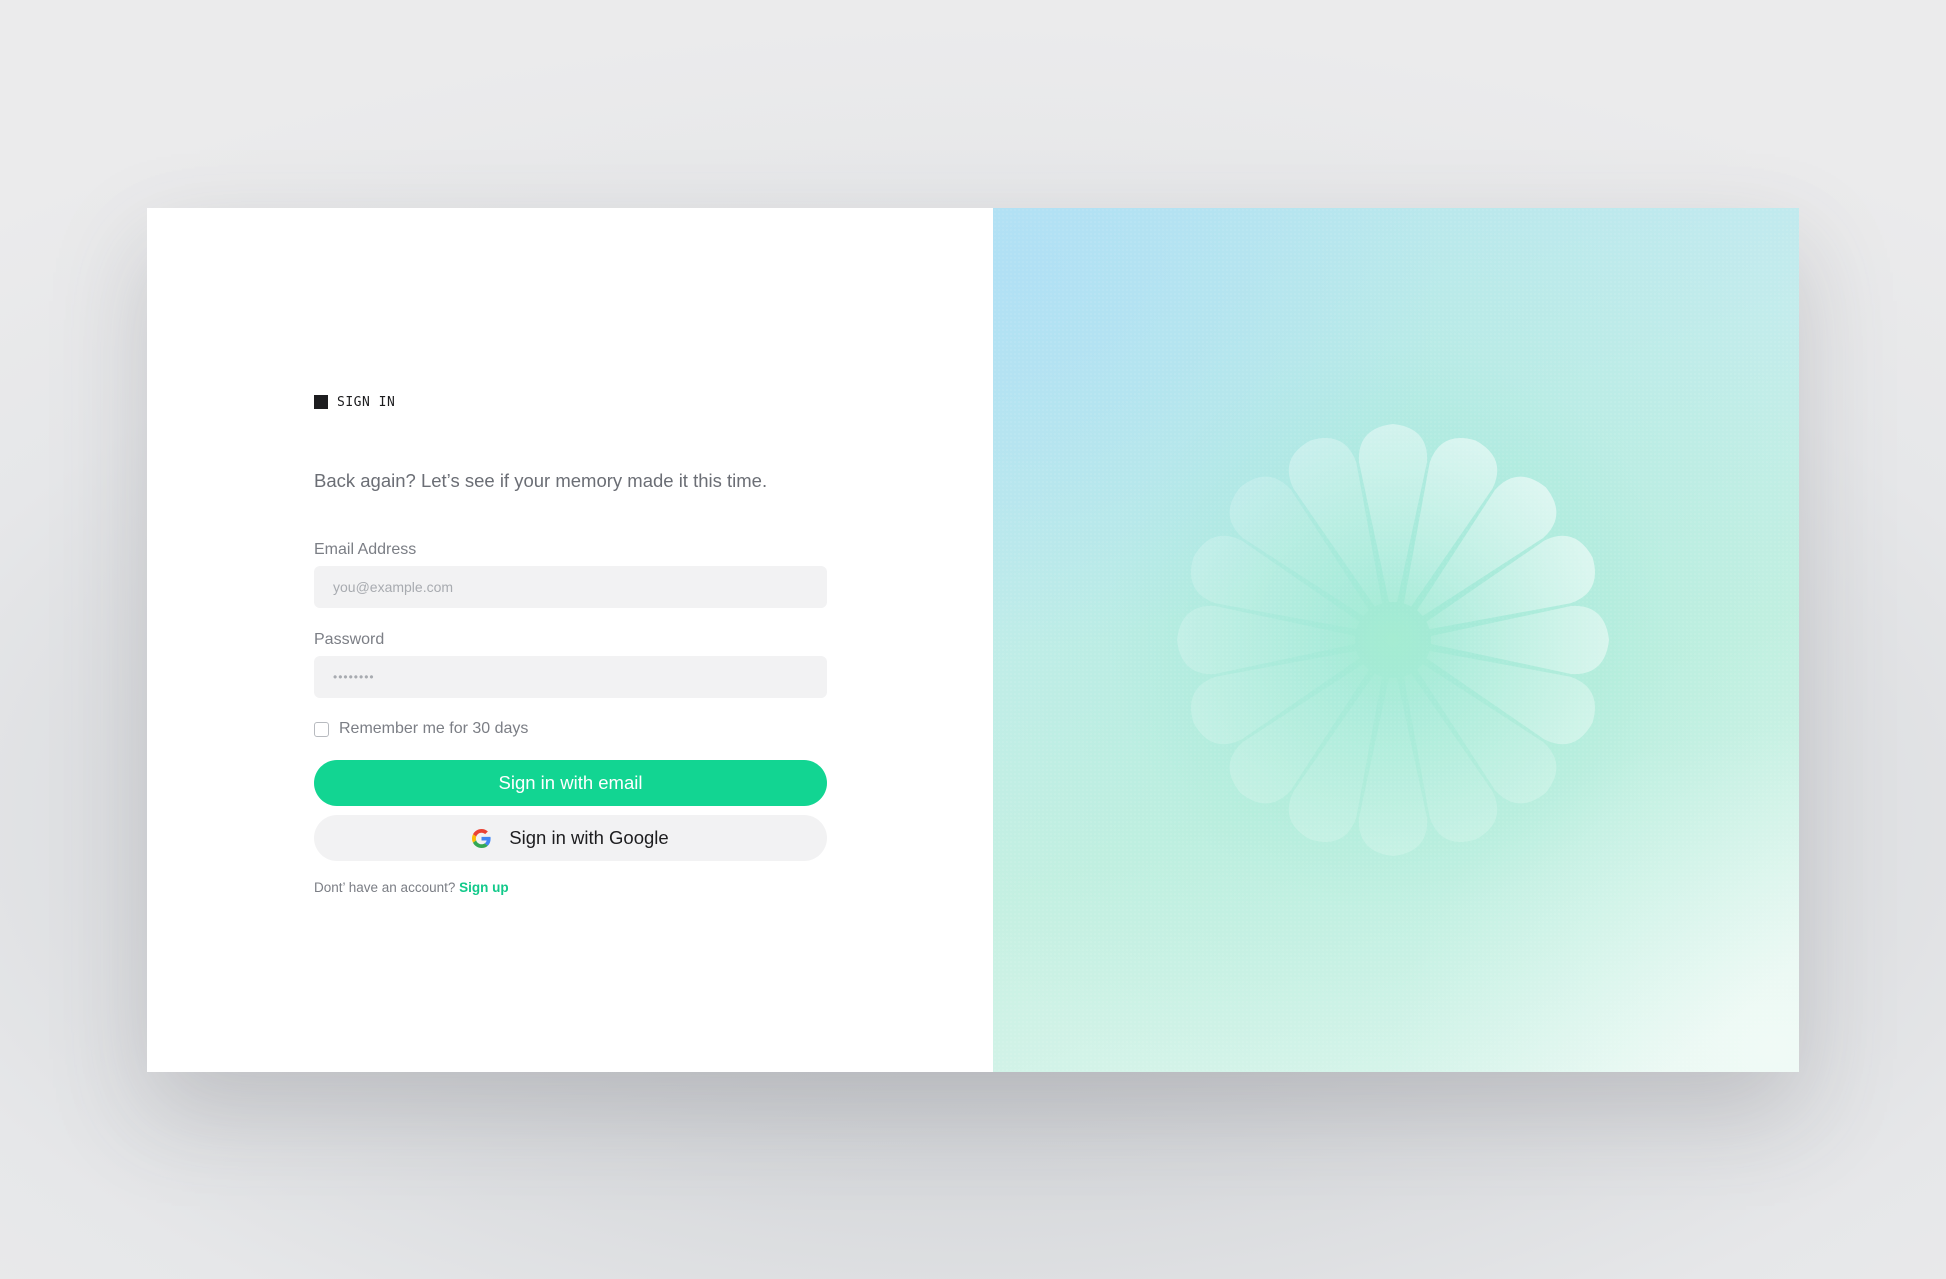  I want to click on google-icon, so click(481, 838).